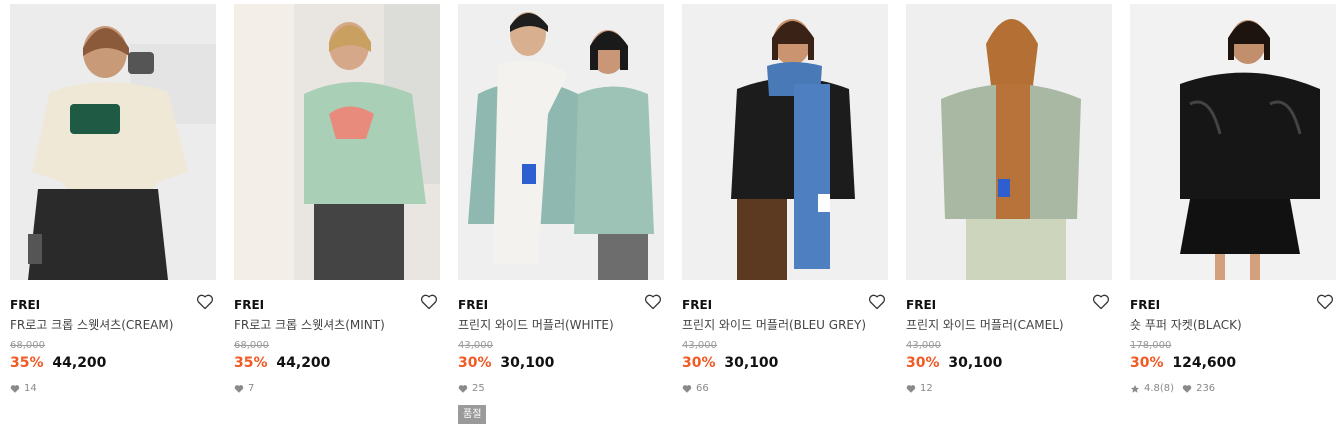 Image resolution: width=1344 pixels, height=441 pixels. Describe the element at coordinates (472, 414) in the screenshot. I see `sold-out-badge: 품절` at that location.